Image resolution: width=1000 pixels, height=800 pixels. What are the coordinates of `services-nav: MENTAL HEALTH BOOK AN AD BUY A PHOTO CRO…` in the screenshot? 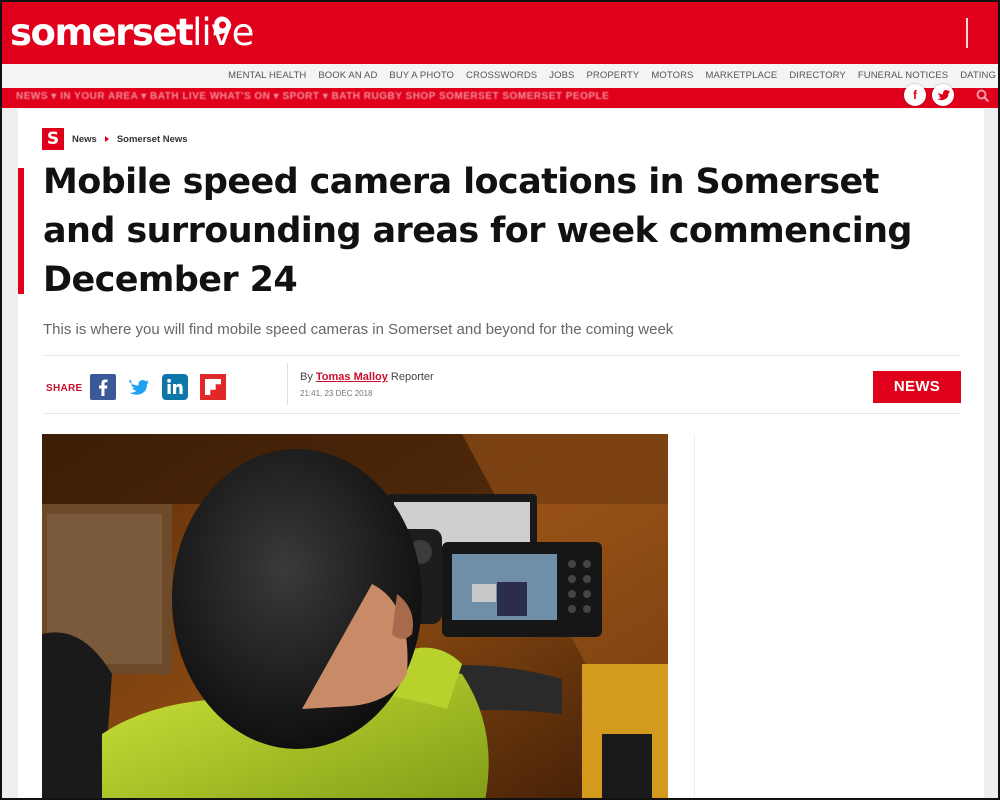 It's located at (500, 76).